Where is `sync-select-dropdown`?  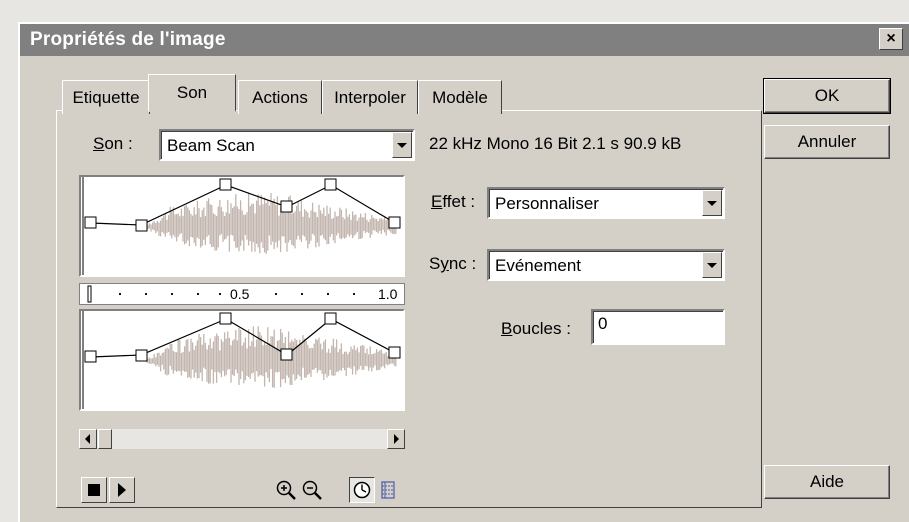
sync-select-dropdown is located at coordinates (712, 265).